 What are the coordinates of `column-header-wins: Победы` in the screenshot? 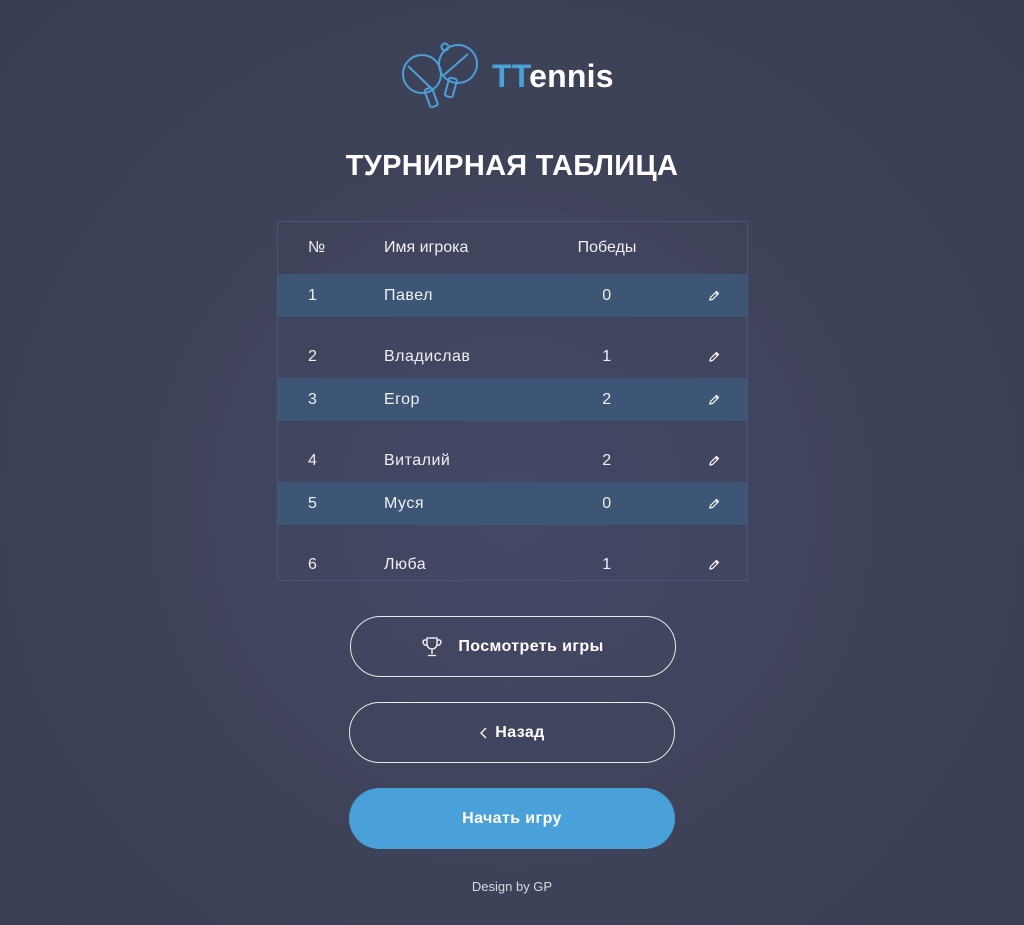 It's located at (607, 247).